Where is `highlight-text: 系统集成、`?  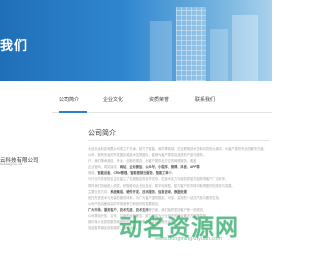 highlight-text: 系统集成、 is located at coordinates (118, 191).